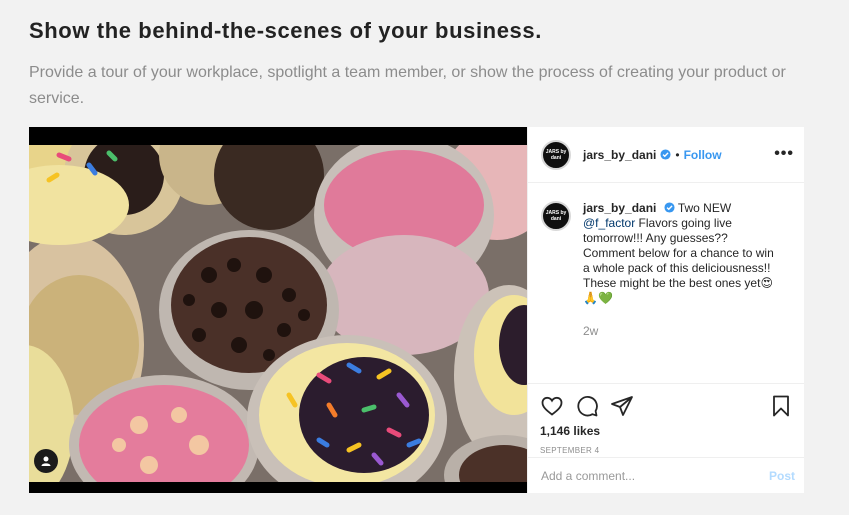  I want to click on avatar: JARS by dani, so click(556, 154).